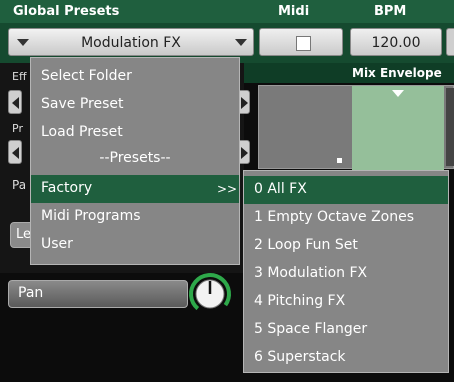  I want to click on extra-control-edge, so click(450, 42).